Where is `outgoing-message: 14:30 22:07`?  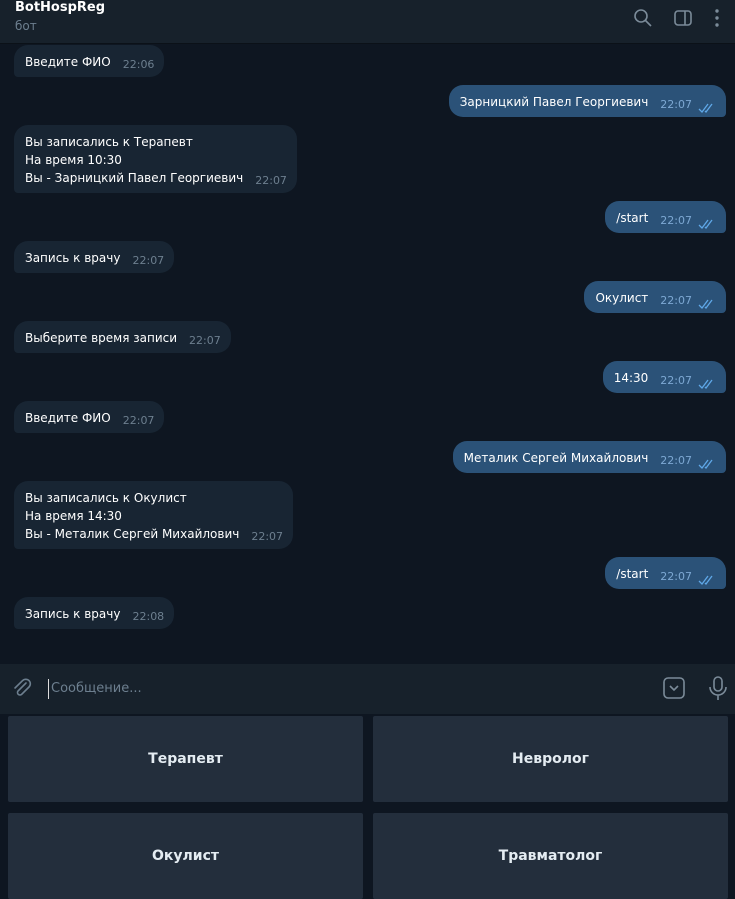 outgoing-message: 14:30 22:07 is located at coordinates (664, 377).